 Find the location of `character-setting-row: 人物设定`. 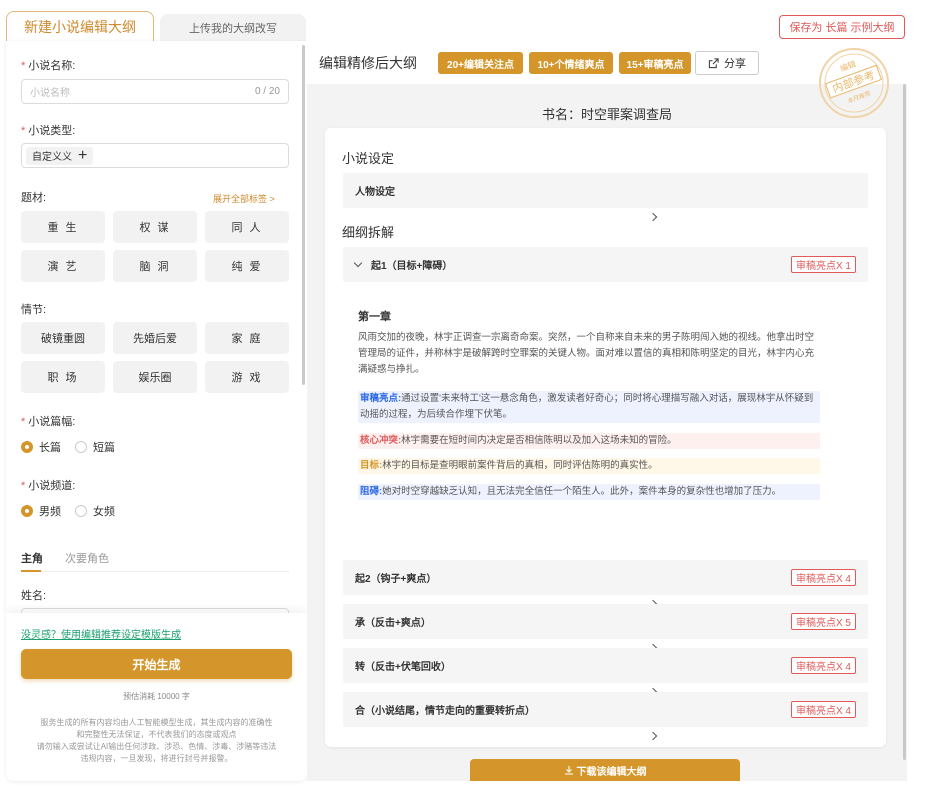

character-setting-row: 人物设定 is located at coordinates (605, 197).